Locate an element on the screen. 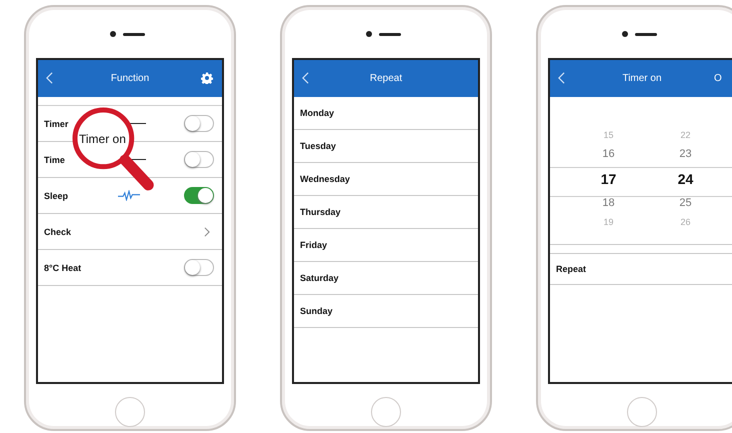 This screenshot has width=732, height=433. screen-title: Function is located at coordinates (130, 78).